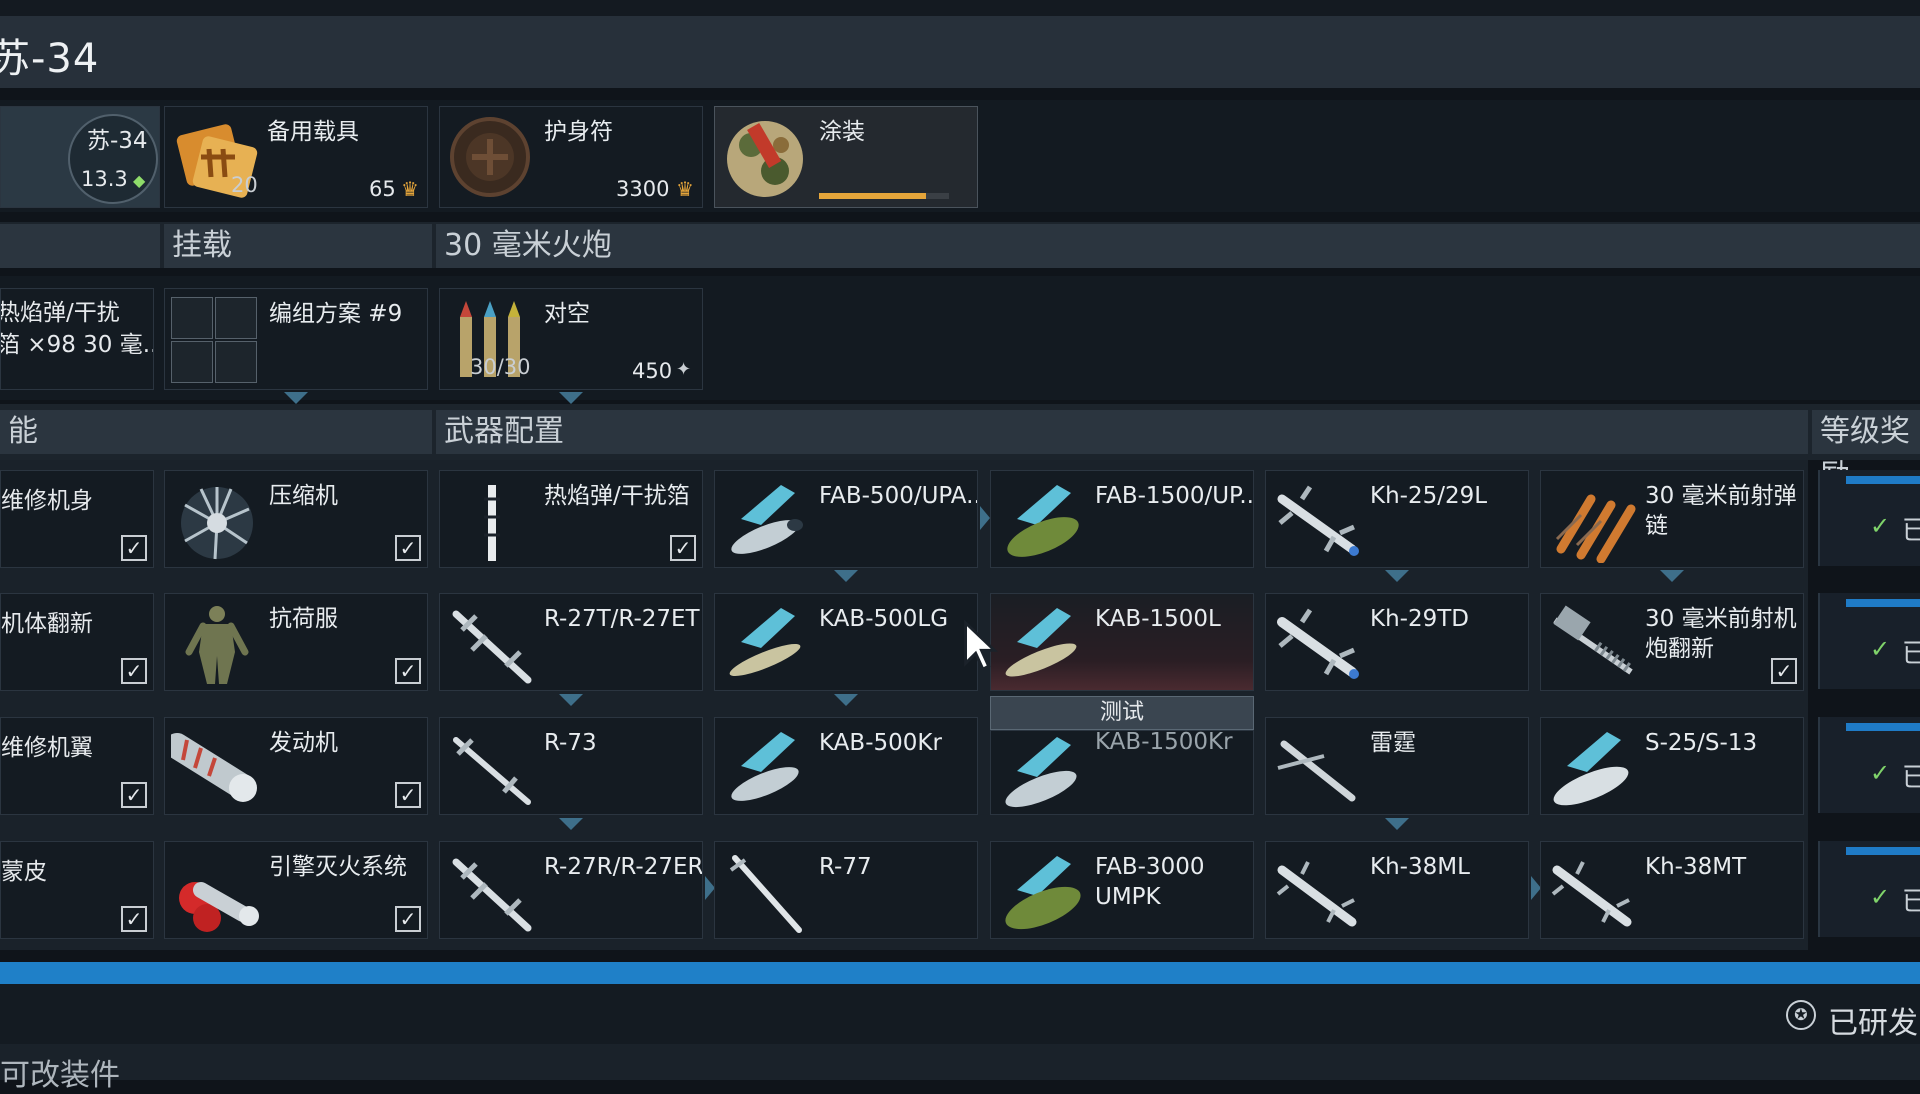  Describe the element at coordinates (571, 766) in the screenshot. I see `wpn-r73: R-73` at that location.